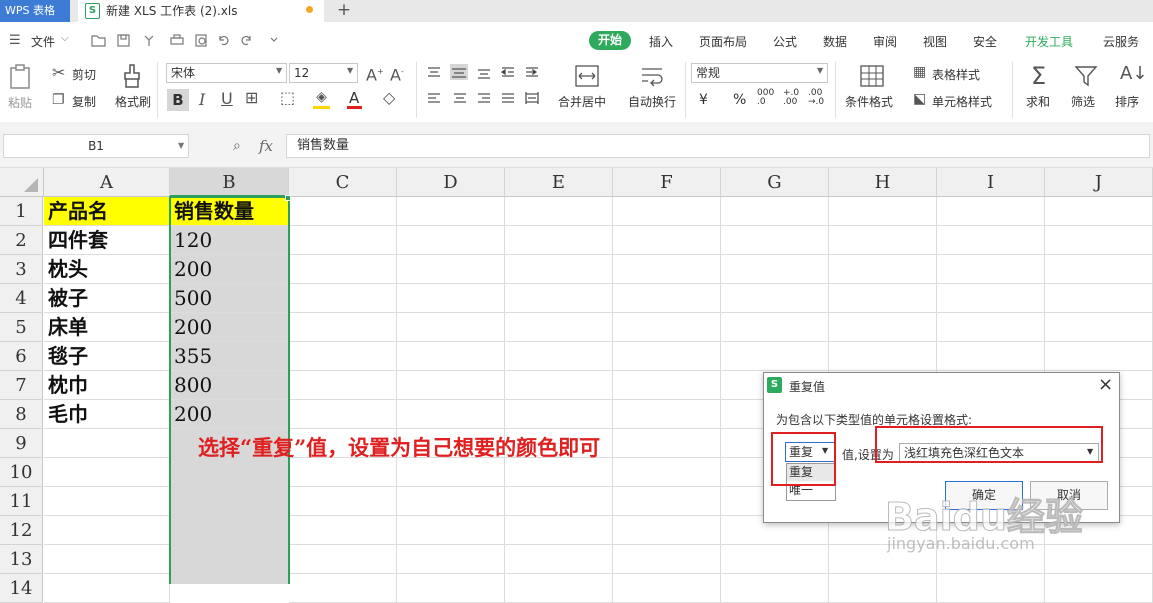 The height and width of the screenshot is (603, 1153). What do you see at coordinates (661, 41) in the screenshot?
I see `menu-tab-insert: 插入` at bounding box center [661, 41].